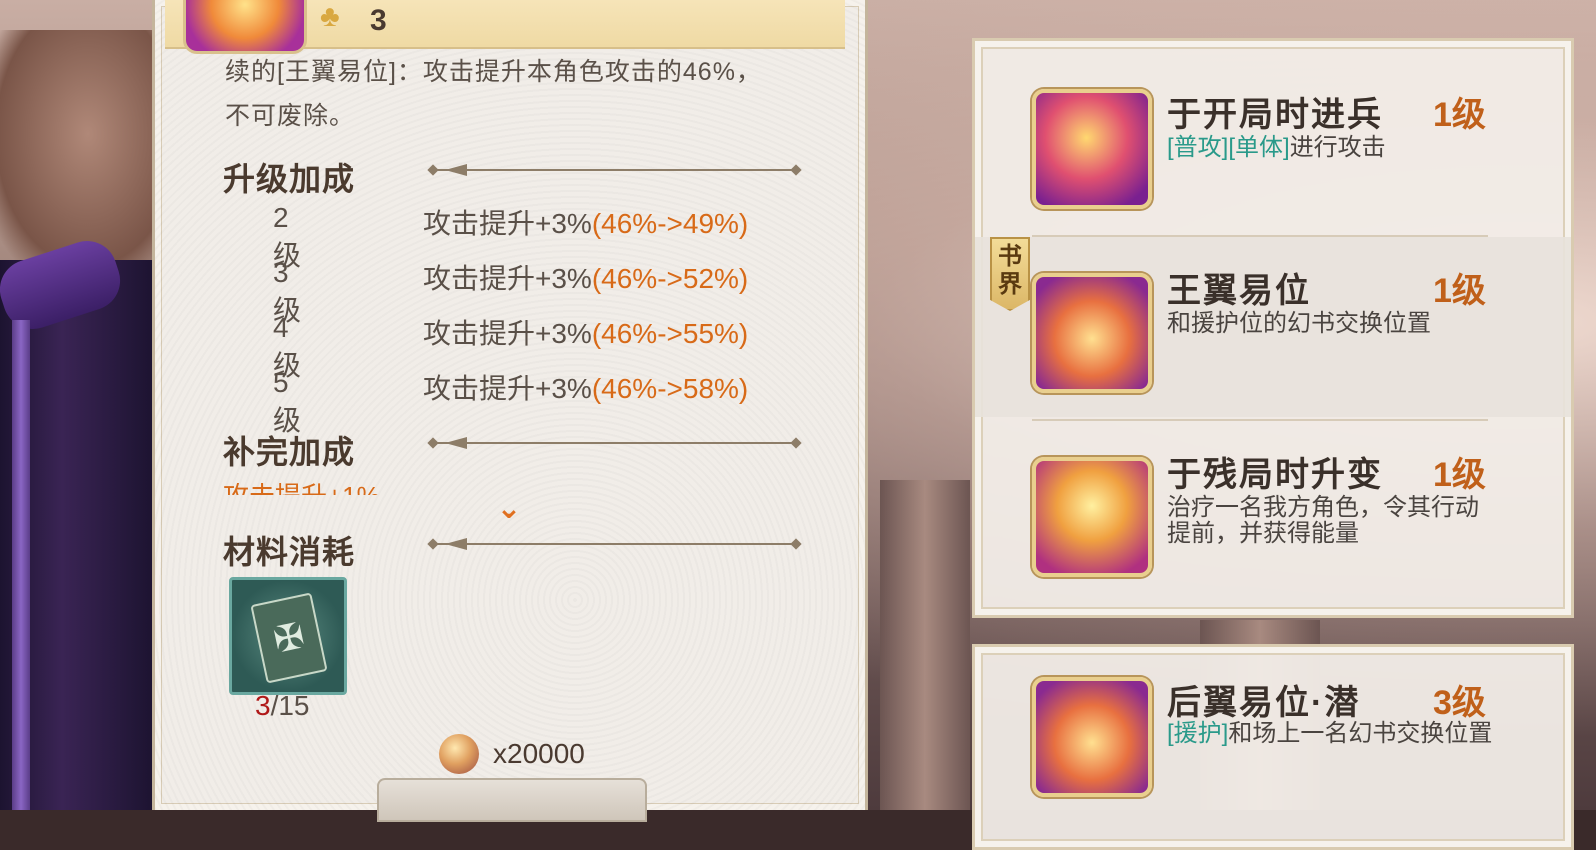 The width and height of the screenshot is (1596, 850). Describe the element at coordinates (670, 223) in the screenshot. I see `level-range: (46%->49%)` at that location.